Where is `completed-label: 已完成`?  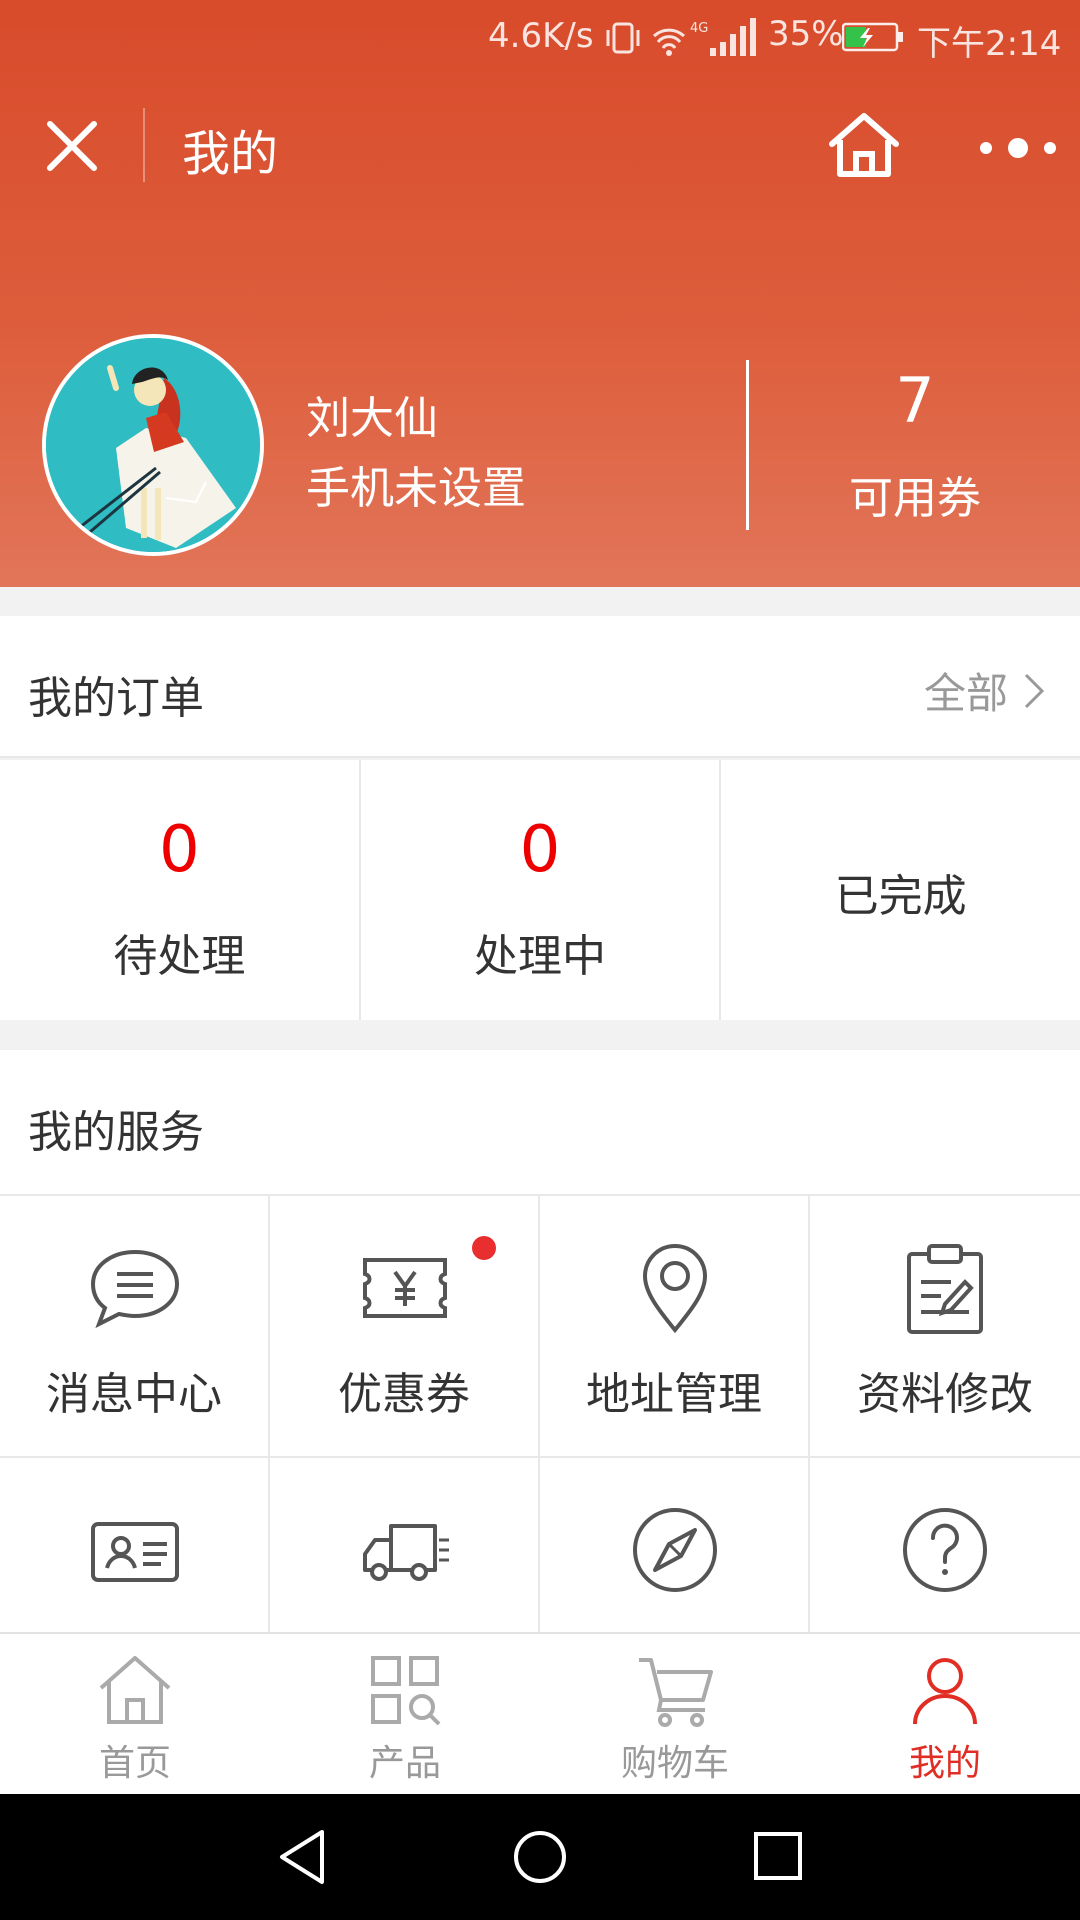 completed-label: 已完成 is located at coordinates (900, 896).